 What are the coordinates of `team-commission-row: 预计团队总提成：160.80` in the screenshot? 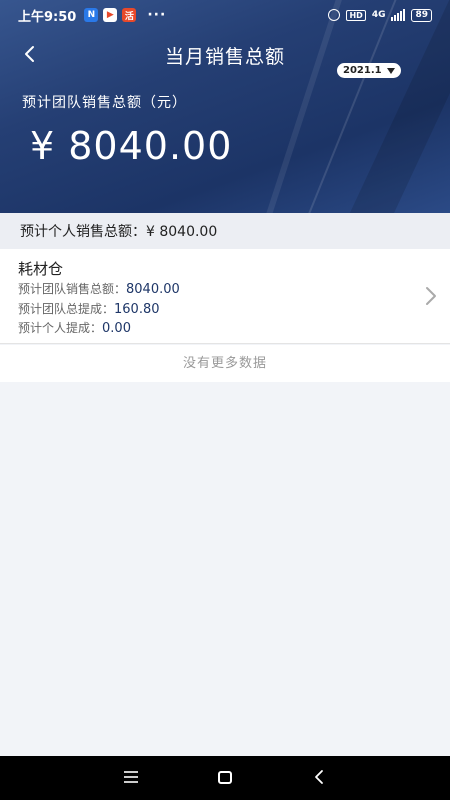 It's located at (89, 308).